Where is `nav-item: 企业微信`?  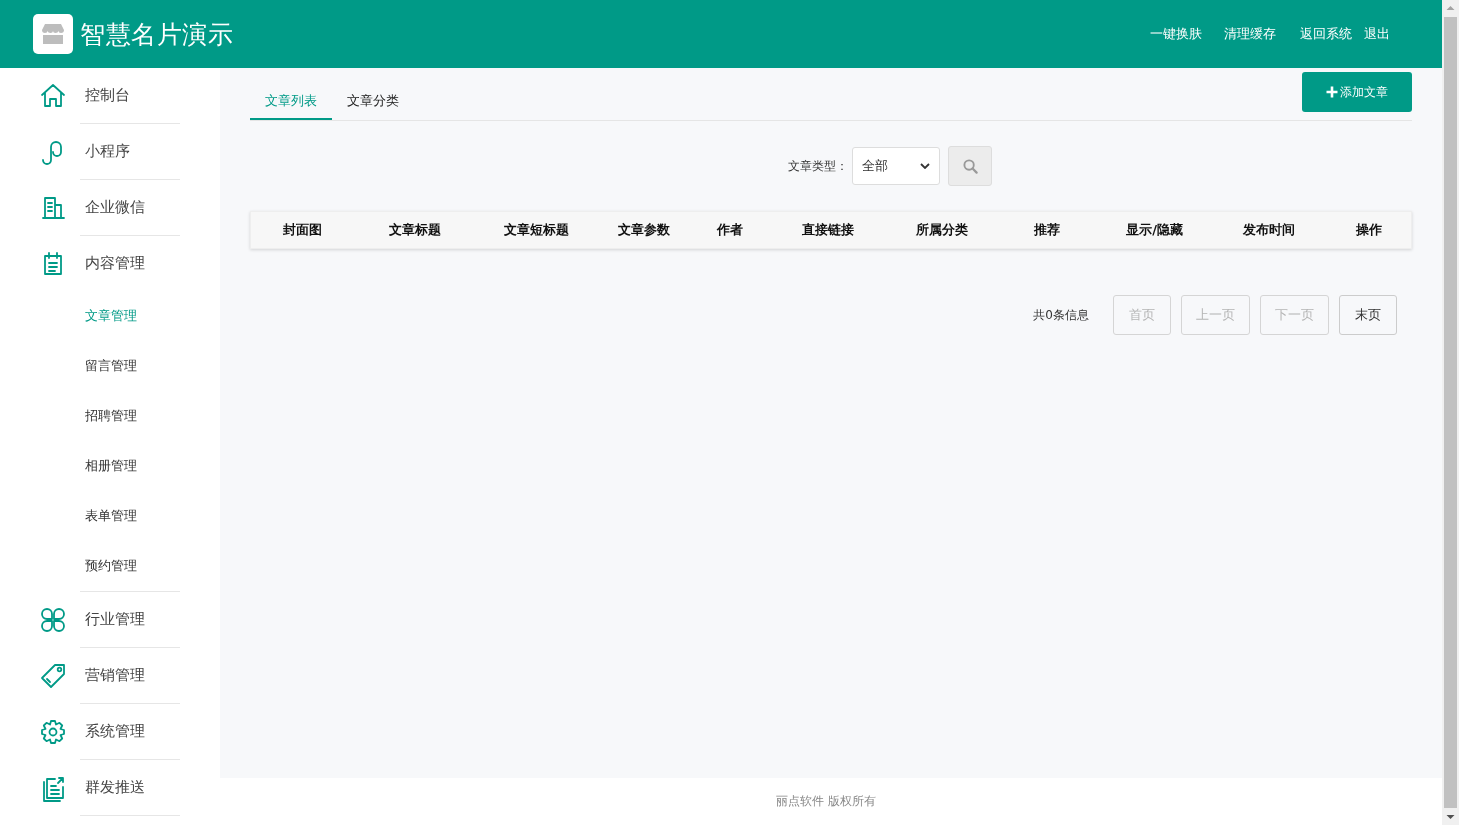 nav-item: 企业微信 is located at coordinates (110, 207).